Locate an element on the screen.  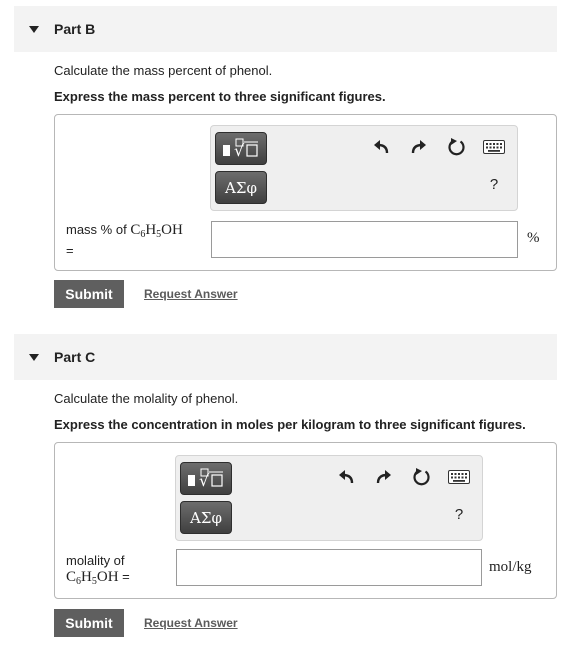
question-text: Calculate the mass percent of phenol. is located at coordinates (163, 70).